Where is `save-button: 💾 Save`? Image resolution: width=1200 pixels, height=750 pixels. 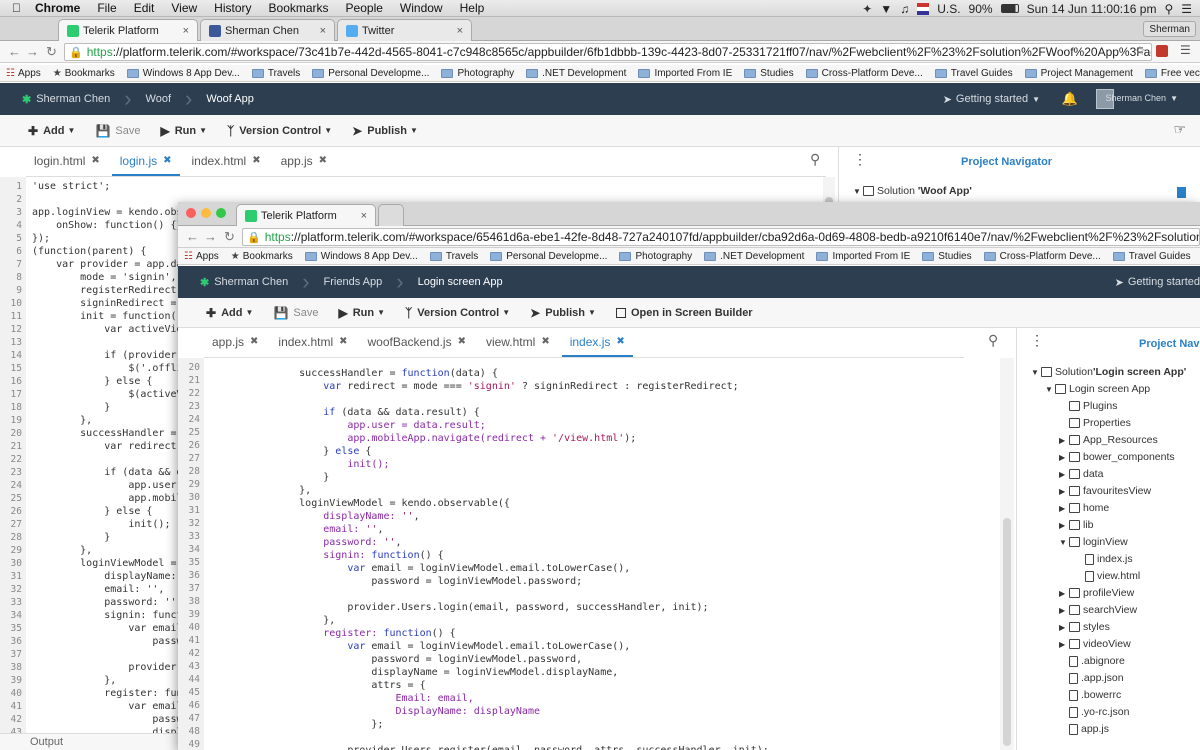 save-button: 💾 Save is located at coordinates (295, 313).